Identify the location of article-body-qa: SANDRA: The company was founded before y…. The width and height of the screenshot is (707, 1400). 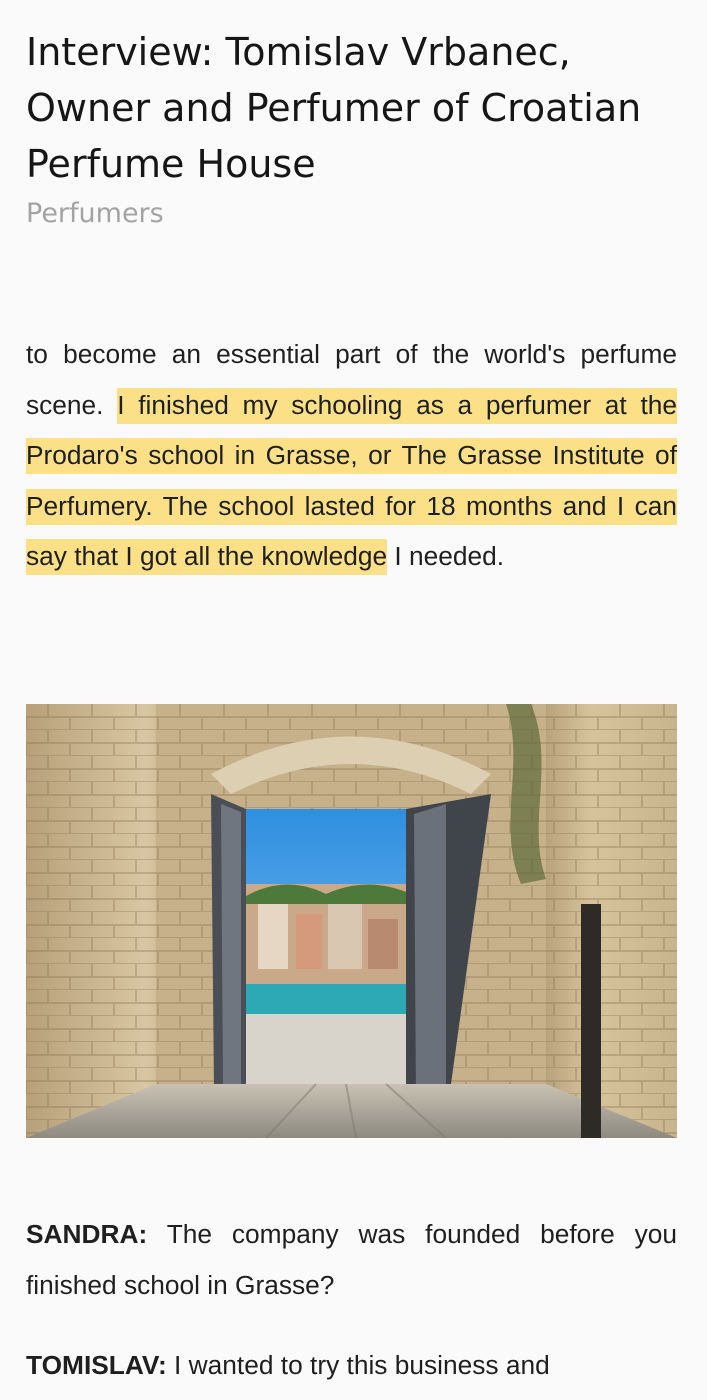
(351, 1300).